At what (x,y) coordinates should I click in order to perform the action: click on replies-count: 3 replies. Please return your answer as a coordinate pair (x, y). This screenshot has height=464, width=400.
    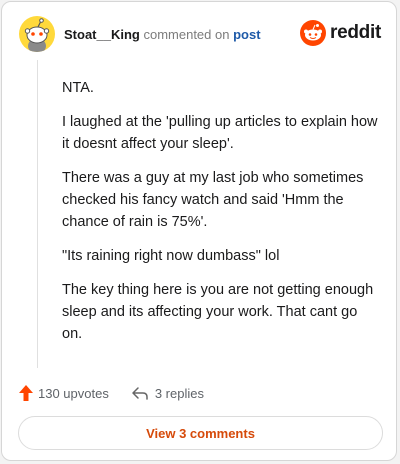
    Looking at the image, I should click on (179, 393).